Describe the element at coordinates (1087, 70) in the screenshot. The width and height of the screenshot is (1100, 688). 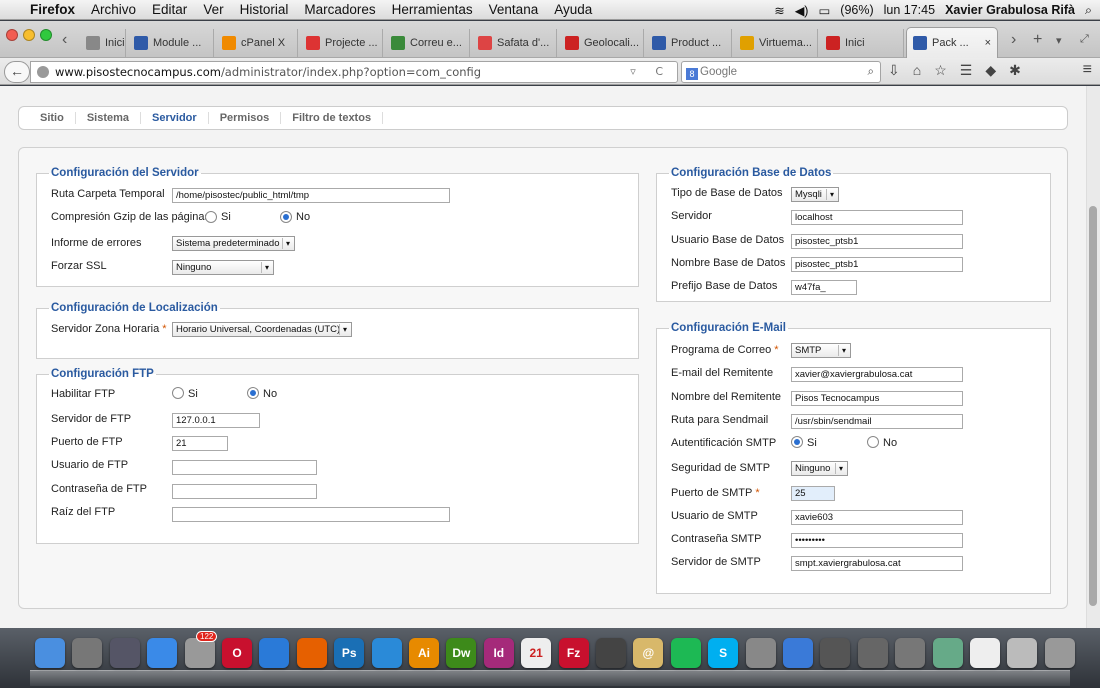
I see `menu-icon: ≡` at that location.